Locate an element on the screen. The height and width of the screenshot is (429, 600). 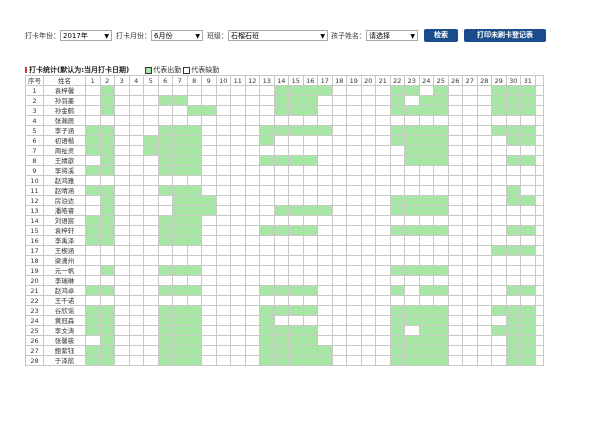
header-day: 8 is located at coordinates (194, 80).